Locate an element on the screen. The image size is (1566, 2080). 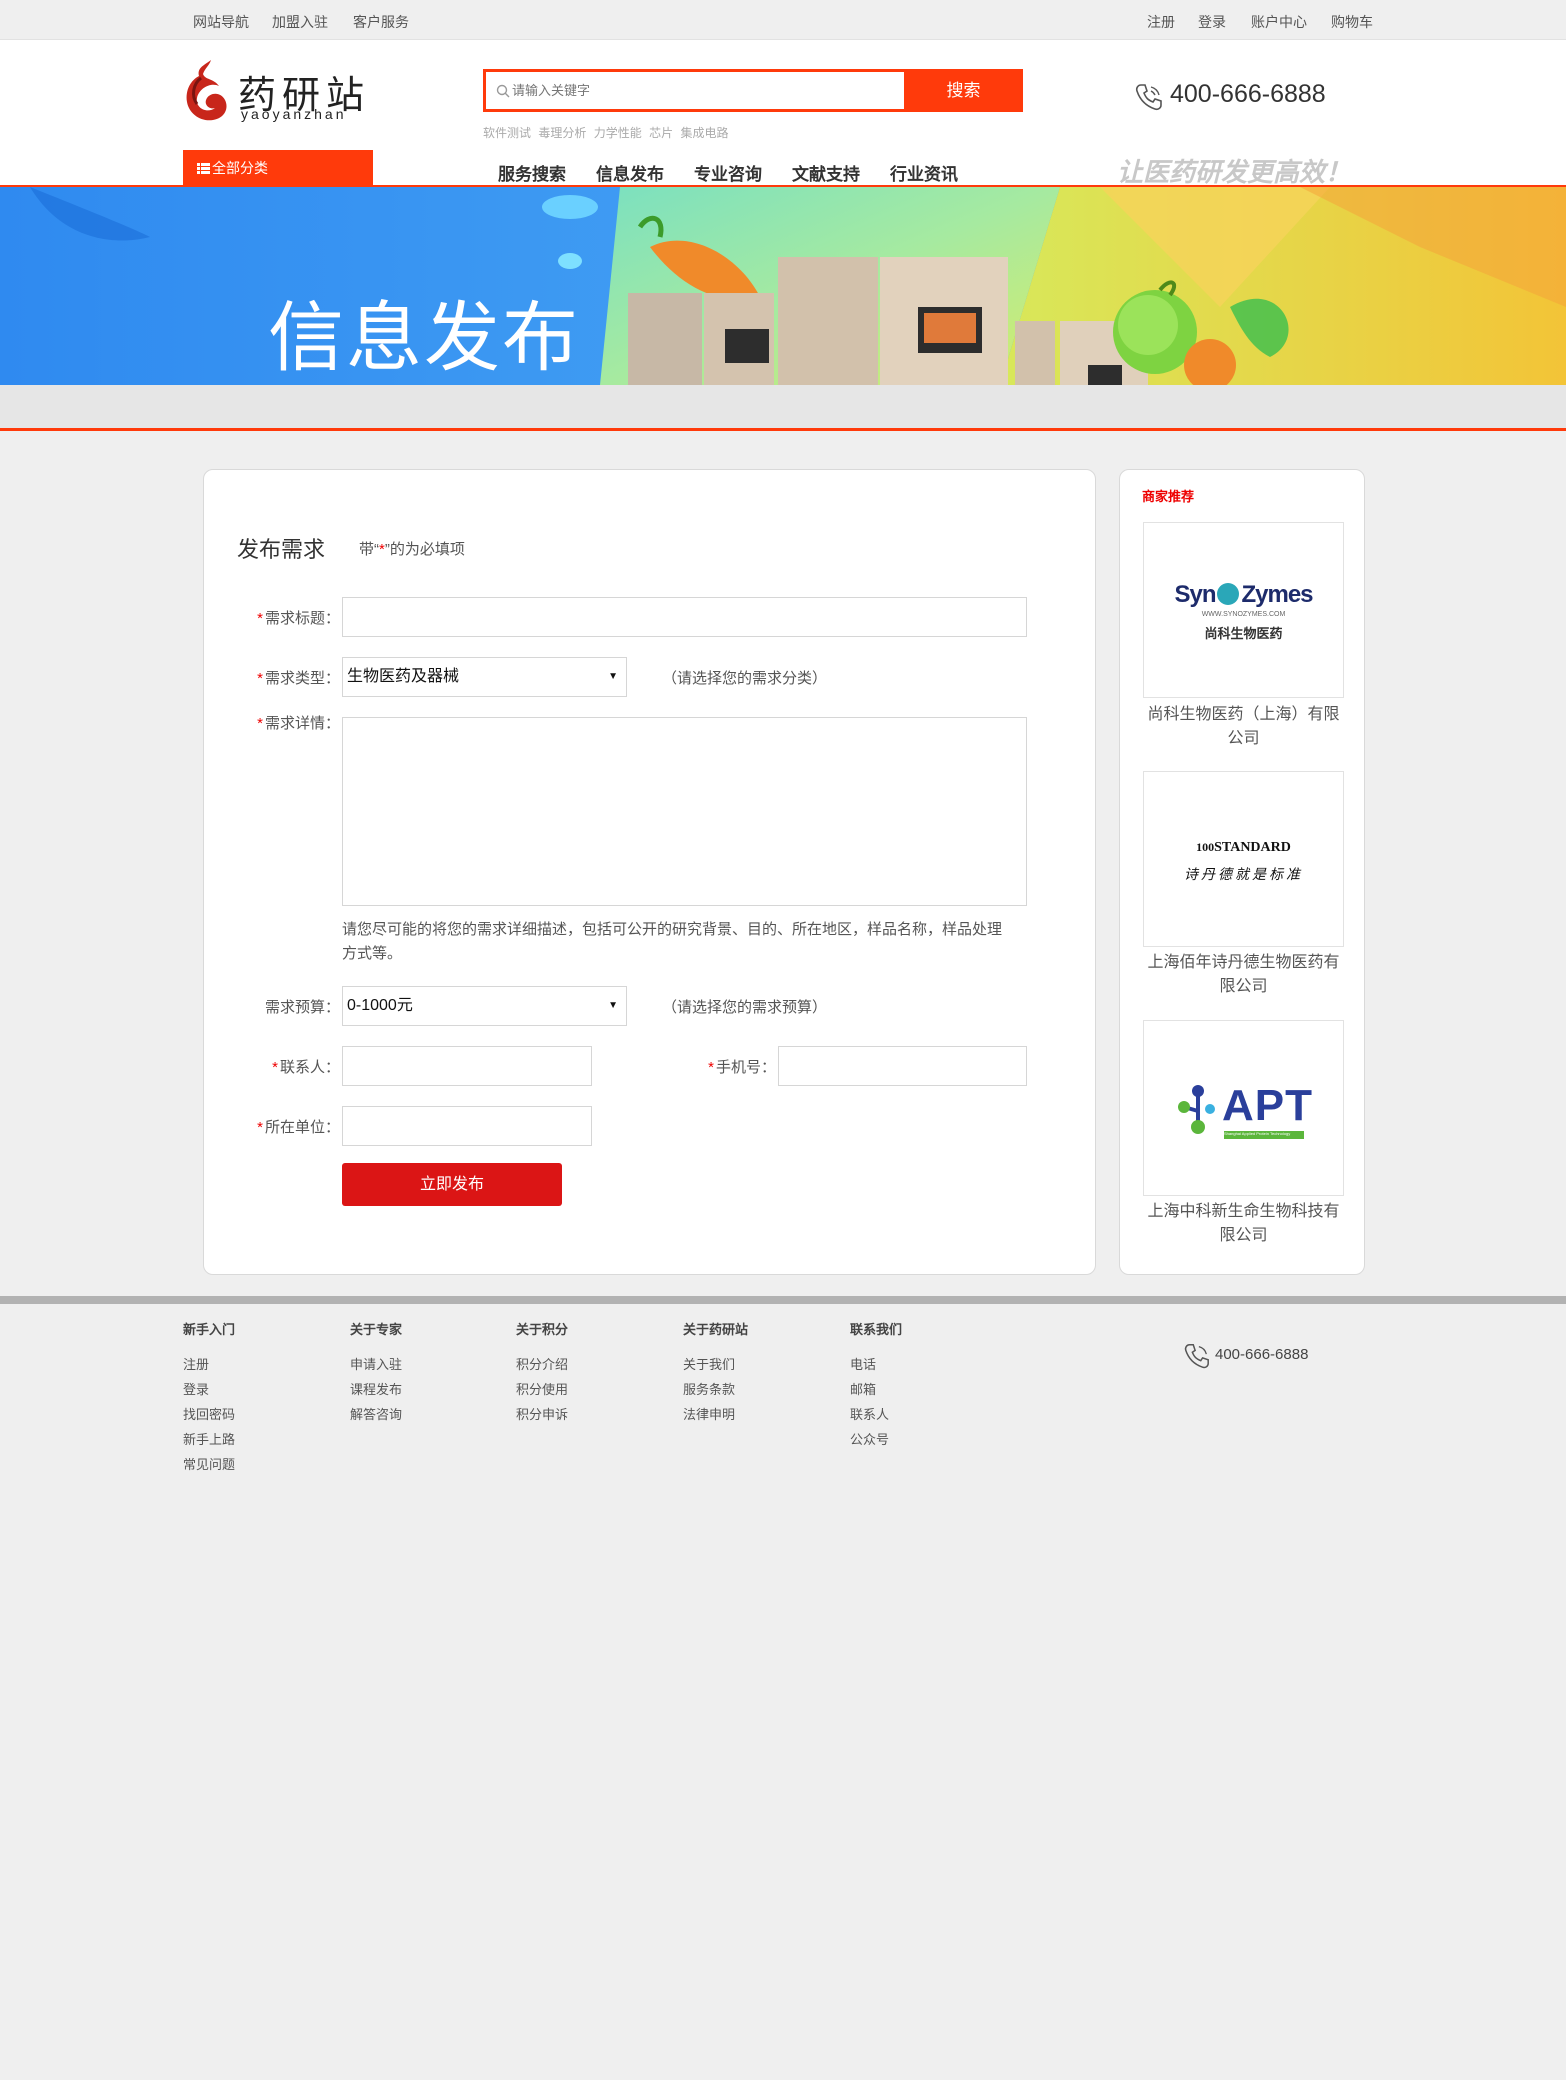
footer-head: 新手入门 is located at coordinates (209, 1329).